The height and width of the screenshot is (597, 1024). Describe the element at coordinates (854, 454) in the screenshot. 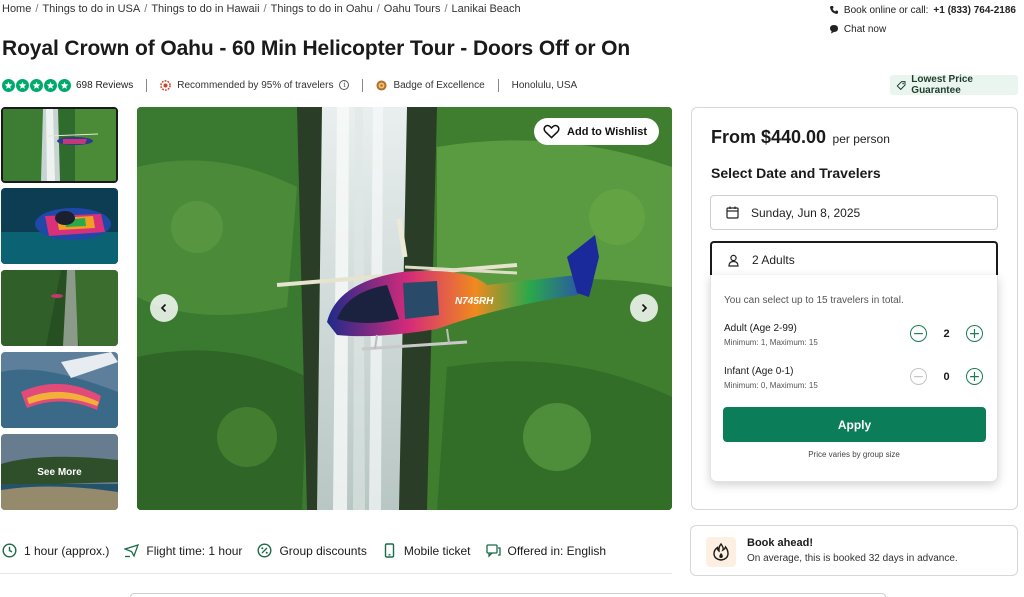

I see `price-varies-note: Price varies by group size` at that location.